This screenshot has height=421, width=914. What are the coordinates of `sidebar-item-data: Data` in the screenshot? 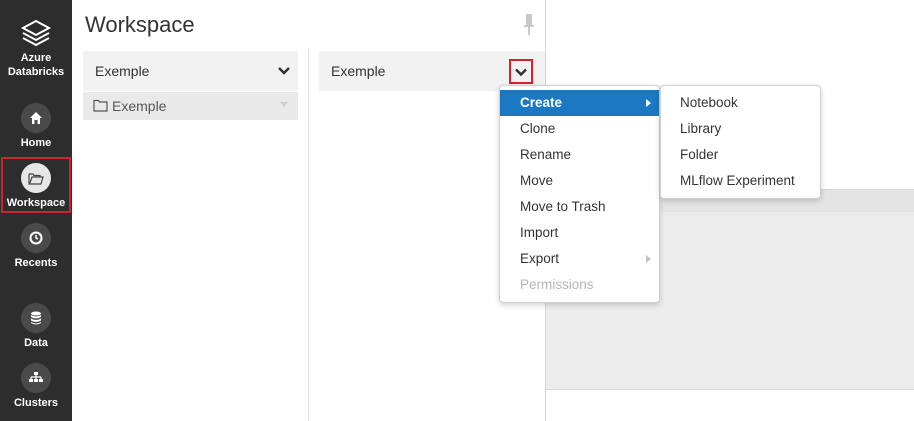 It's located at (36, 326).